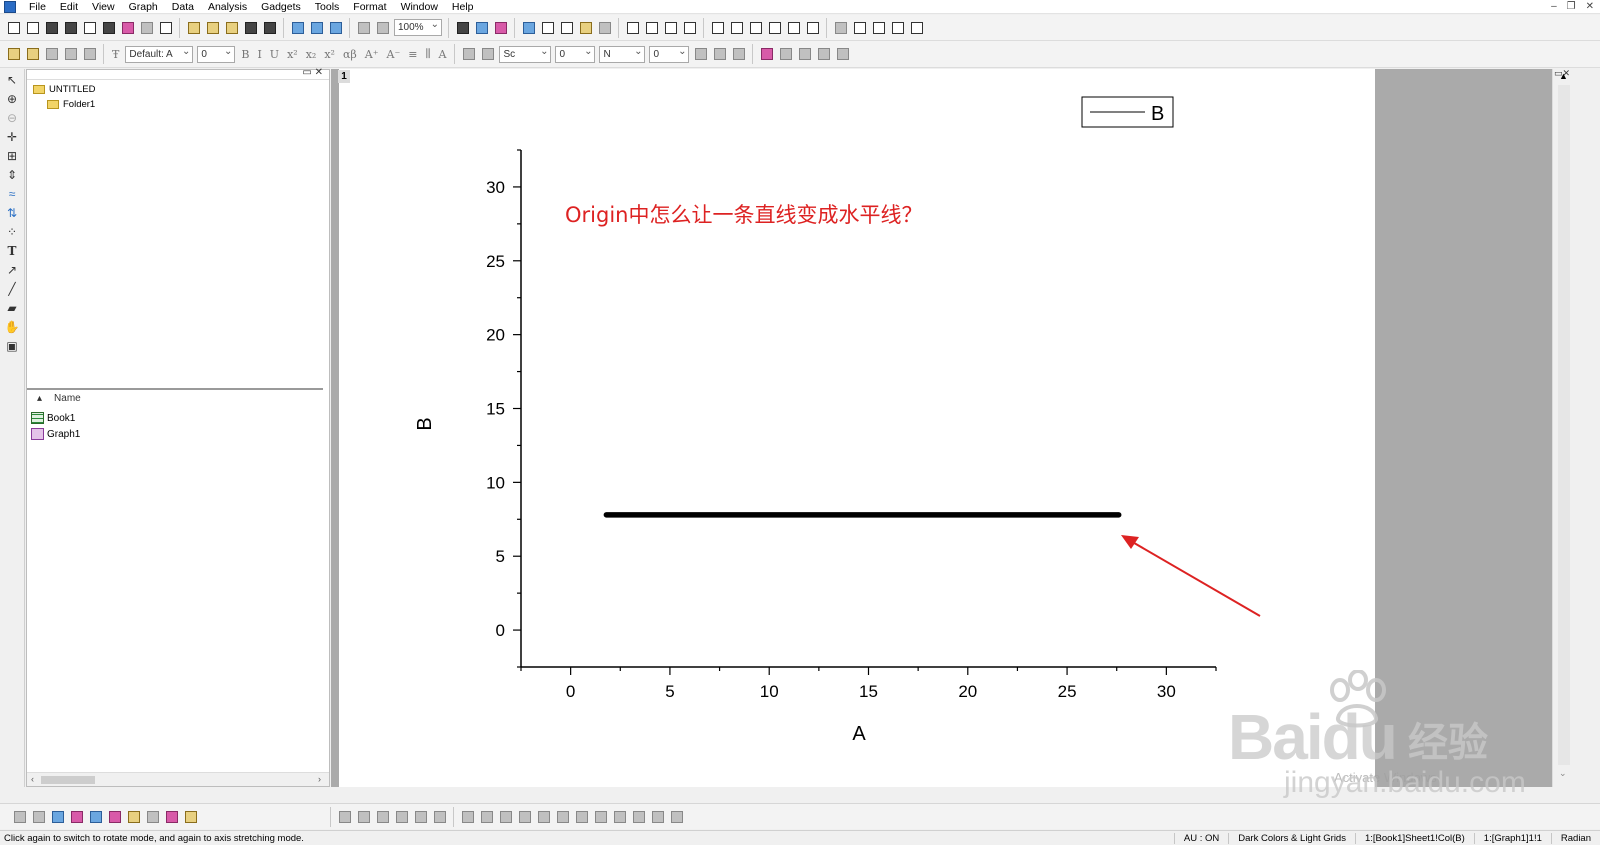 This screenshot has width=1600, height=845. Describe the element at coordinates (259, 54) in the screenshot. I see `italic-icon: I` at that location.